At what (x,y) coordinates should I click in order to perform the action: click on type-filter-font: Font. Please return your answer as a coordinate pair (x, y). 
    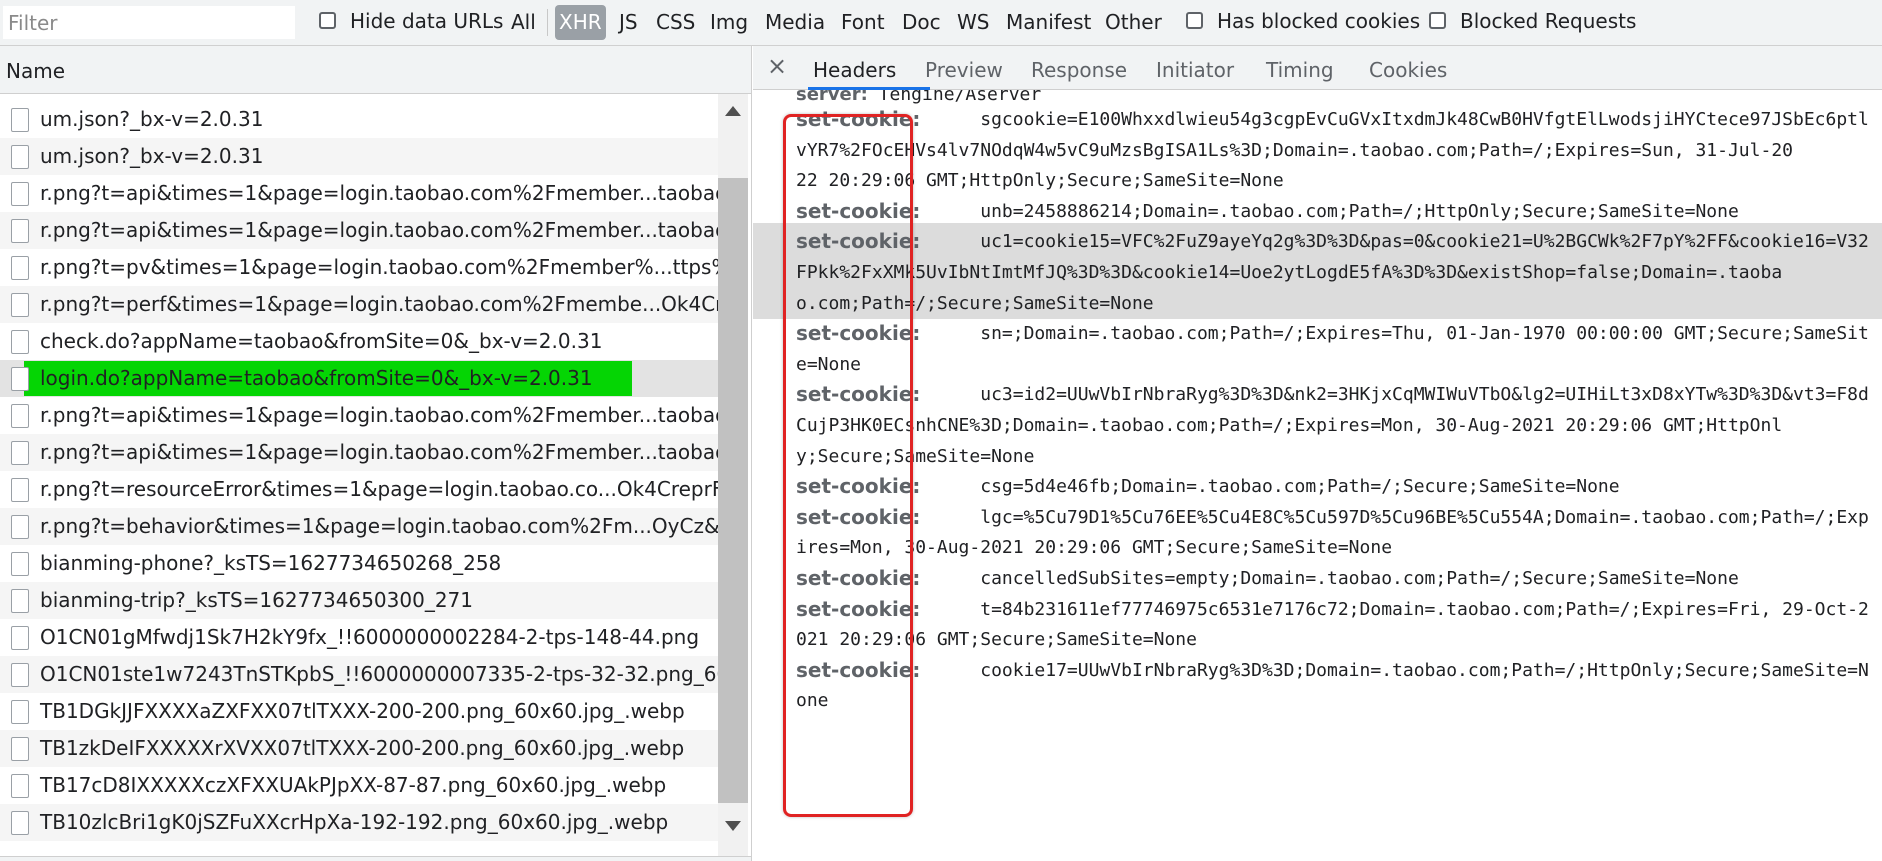
    Looking at the image, I should click on (863, 22).